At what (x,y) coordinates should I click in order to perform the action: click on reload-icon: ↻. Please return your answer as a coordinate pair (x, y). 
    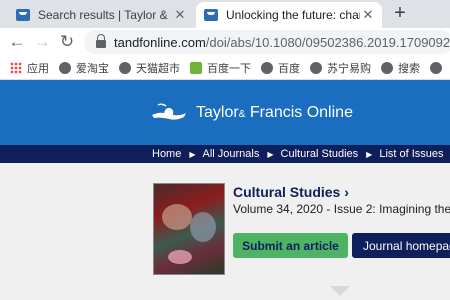
    Looking at the image, I should click on (67, 42).